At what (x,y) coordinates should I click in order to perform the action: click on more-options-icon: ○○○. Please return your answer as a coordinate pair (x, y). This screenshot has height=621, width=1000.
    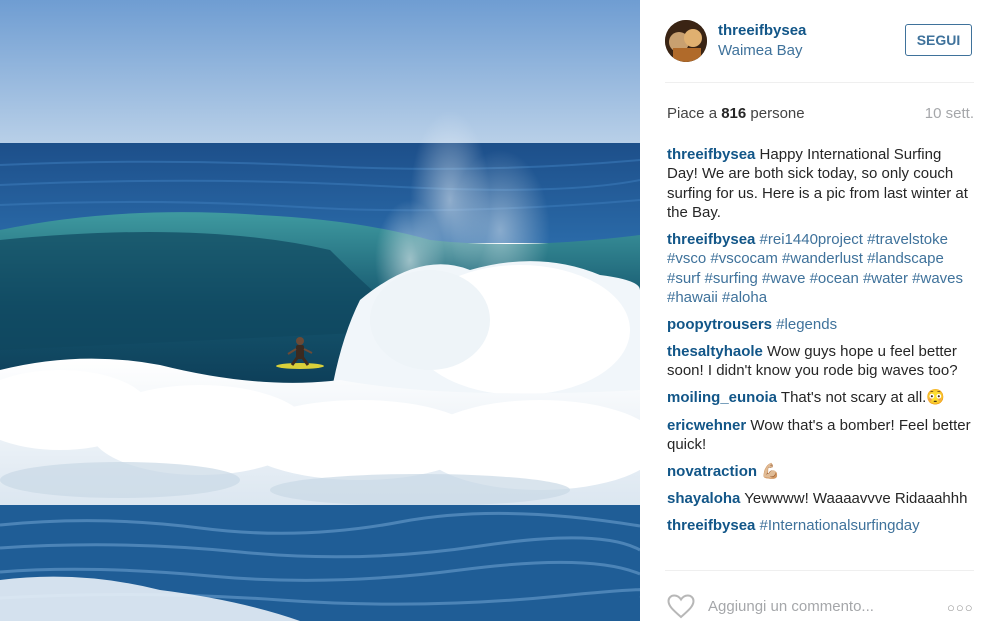
    Looking at the image, I should click on (960, 607).